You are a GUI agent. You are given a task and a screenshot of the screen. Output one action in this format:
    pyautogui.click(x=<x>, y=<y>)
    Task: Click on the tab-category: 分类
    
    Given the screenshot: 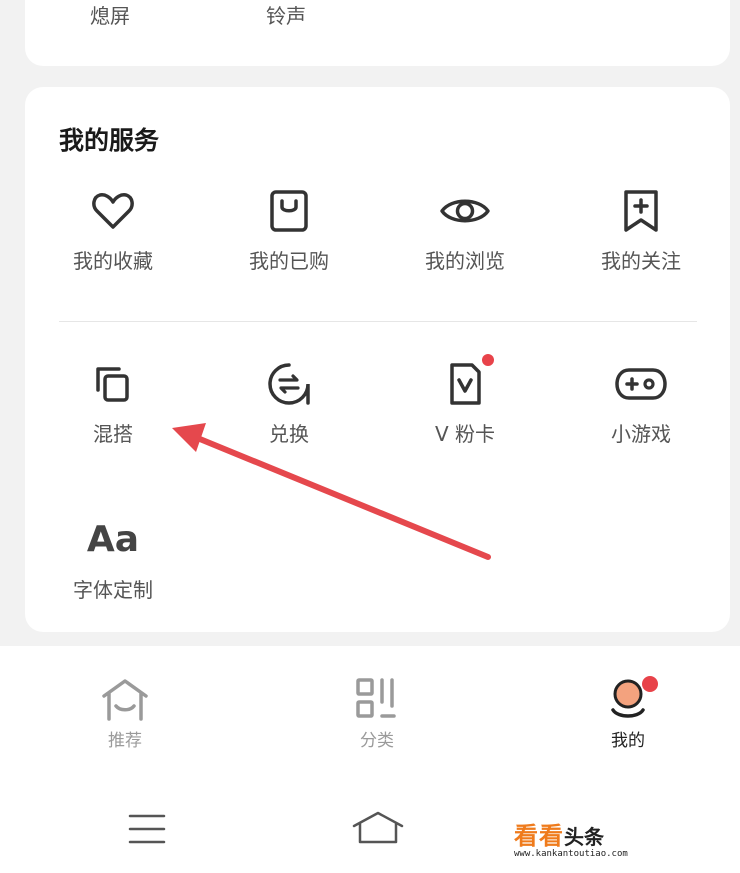 What is the action you would take?
    pyautogui.click(x=377, y=713)
    